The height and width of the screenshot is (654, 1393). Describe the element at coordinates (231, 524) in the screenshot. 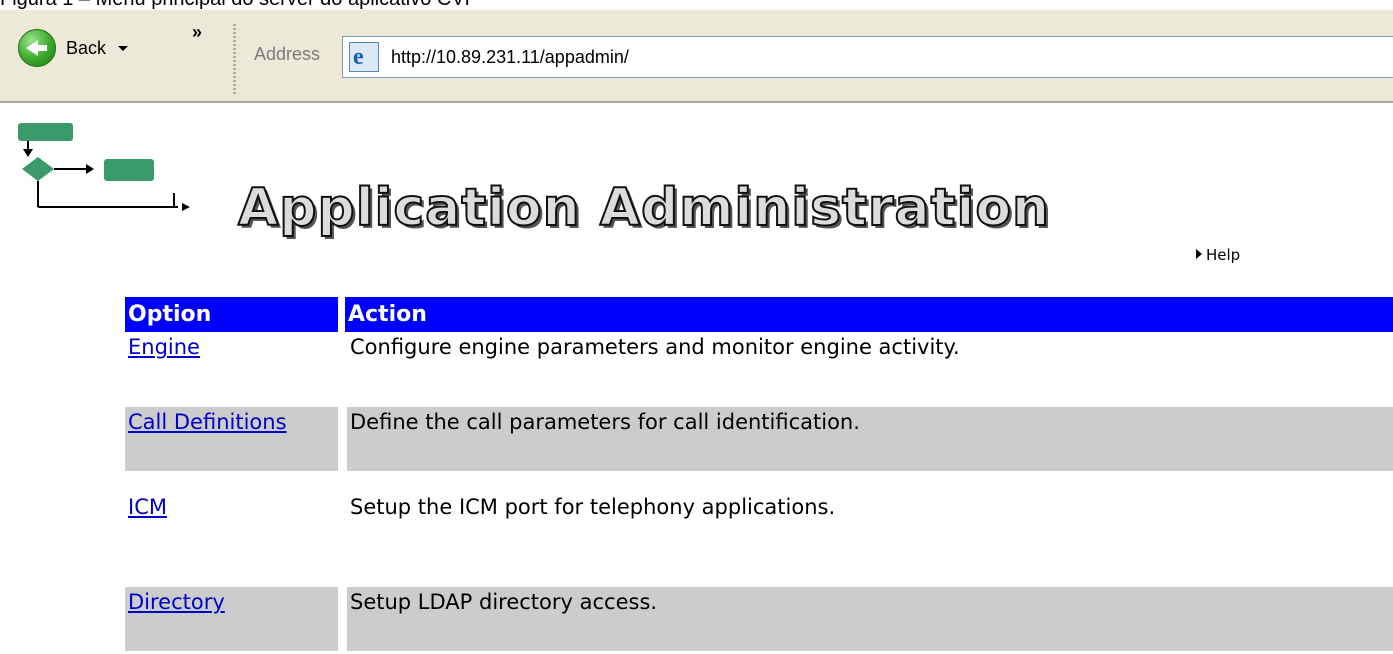

I see `option-cell: ICM` at that location.